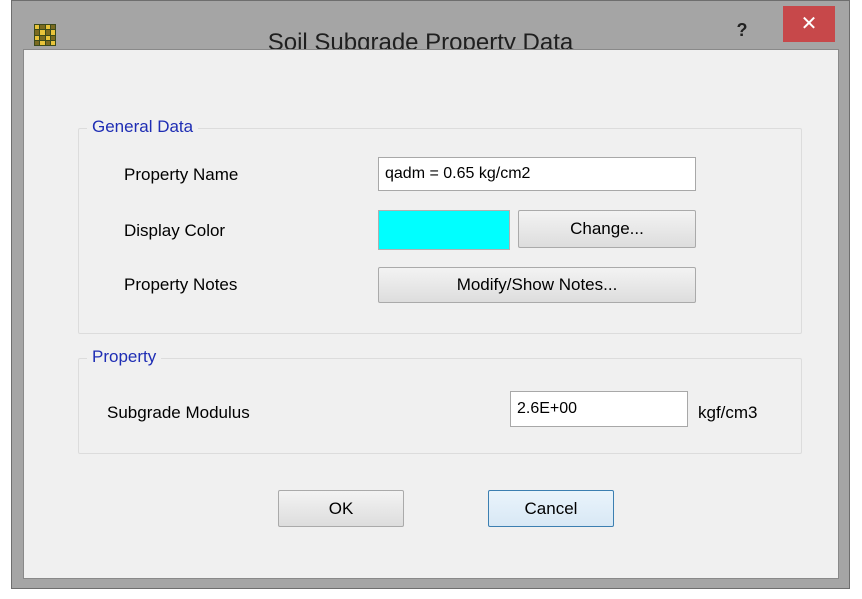  What do you see at coordinates (178, 412) in the screenshot?
I see `subgrade-modulus-label: Subgrade Modulus` at bounding box center [178, 412].